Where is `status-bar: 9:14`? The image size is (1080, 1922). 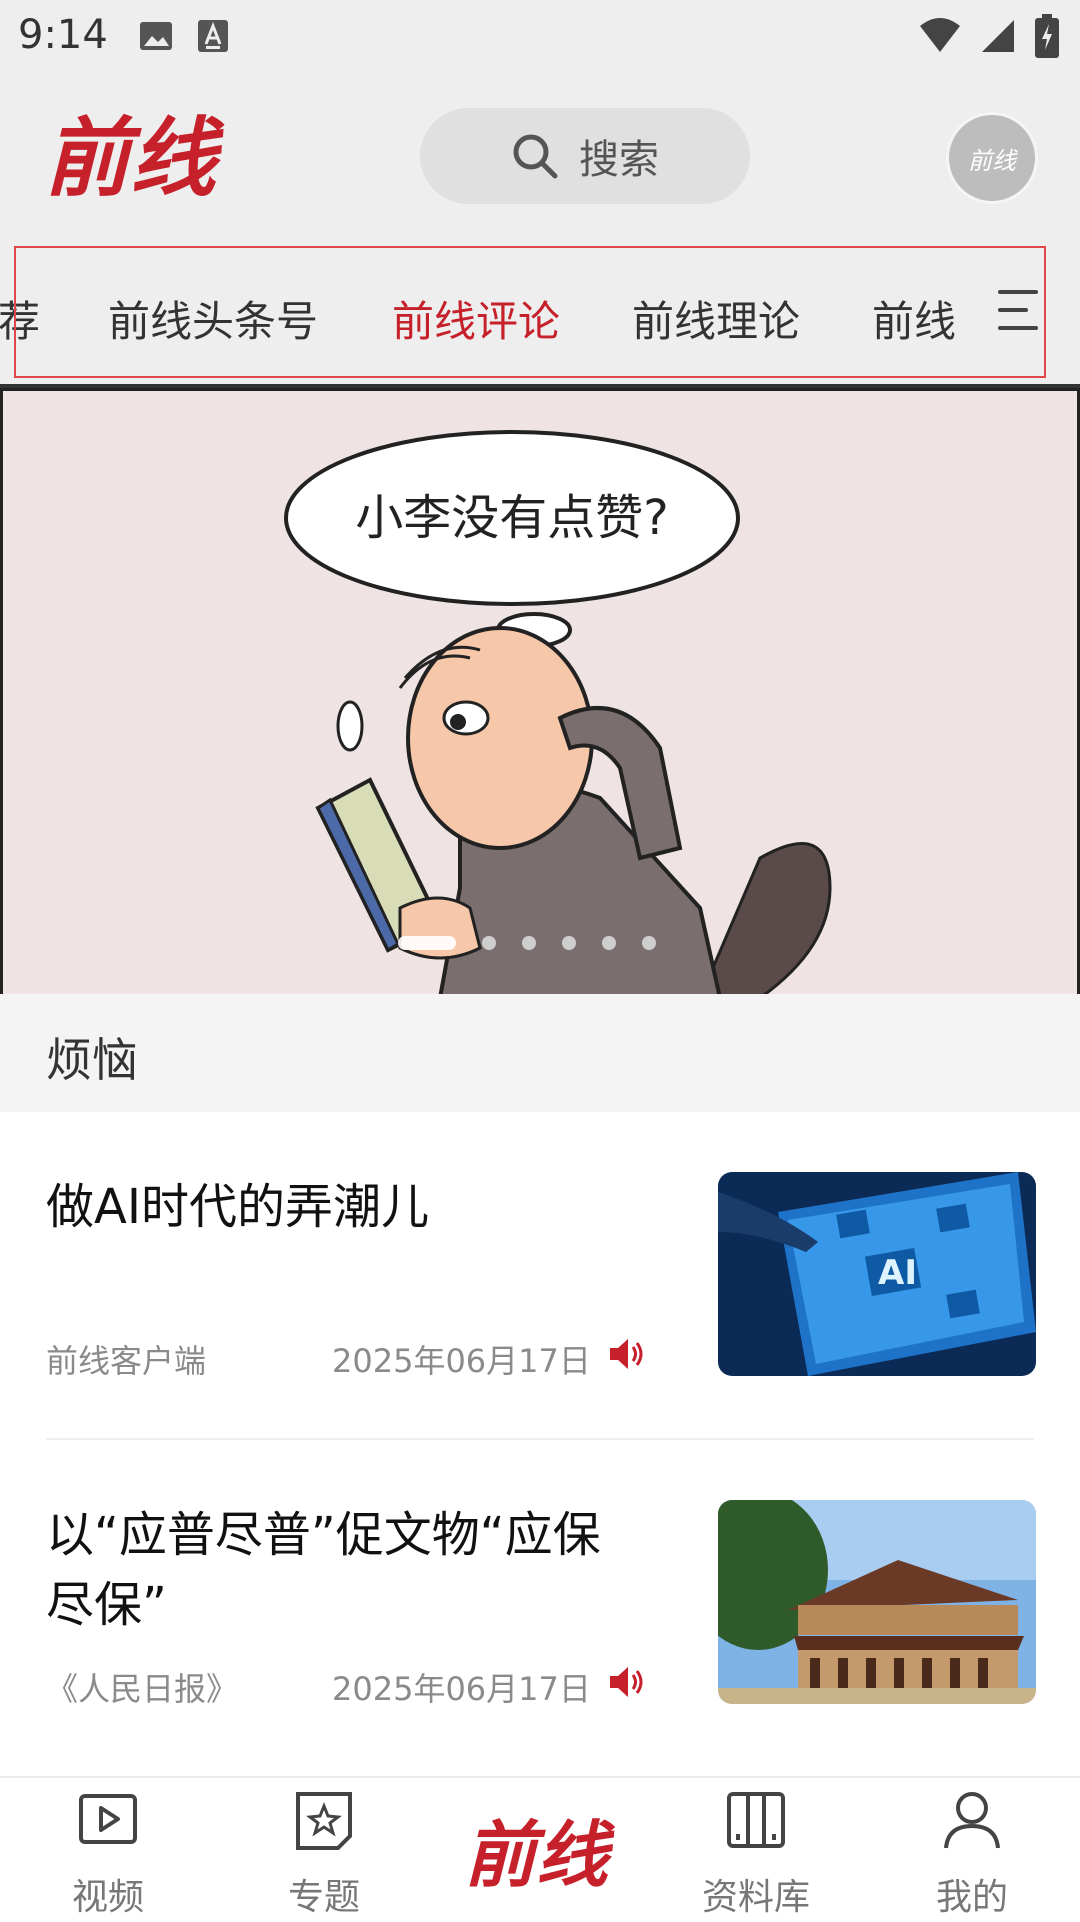 status-bar: 9:14 is located at coordinates (540, 36).